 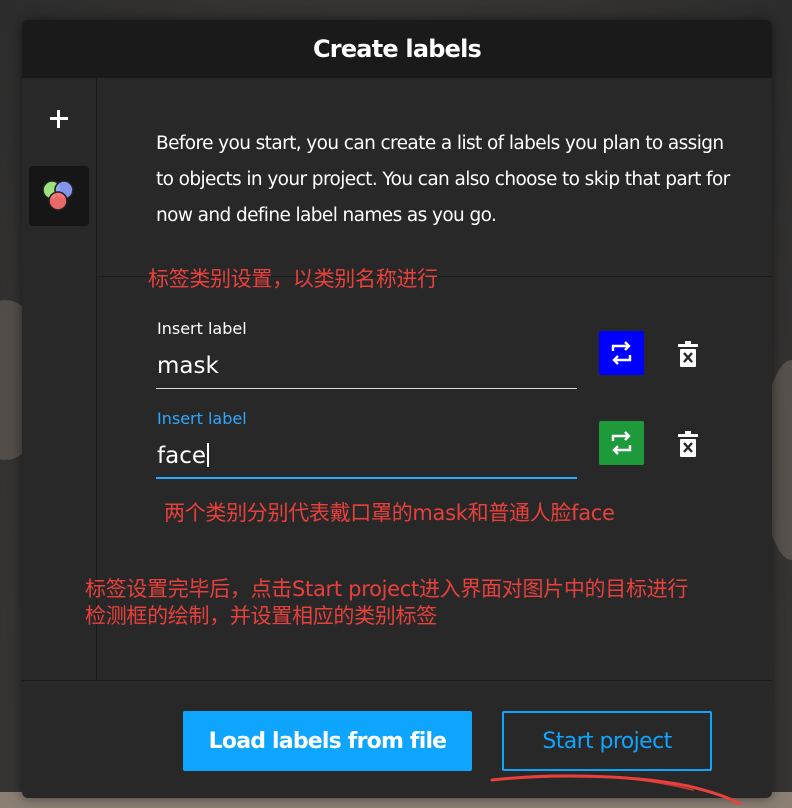 What do you see at coordinates (366, 368) in the screenshot?
I see `label-input: mask` at bounding box center [366, 368].